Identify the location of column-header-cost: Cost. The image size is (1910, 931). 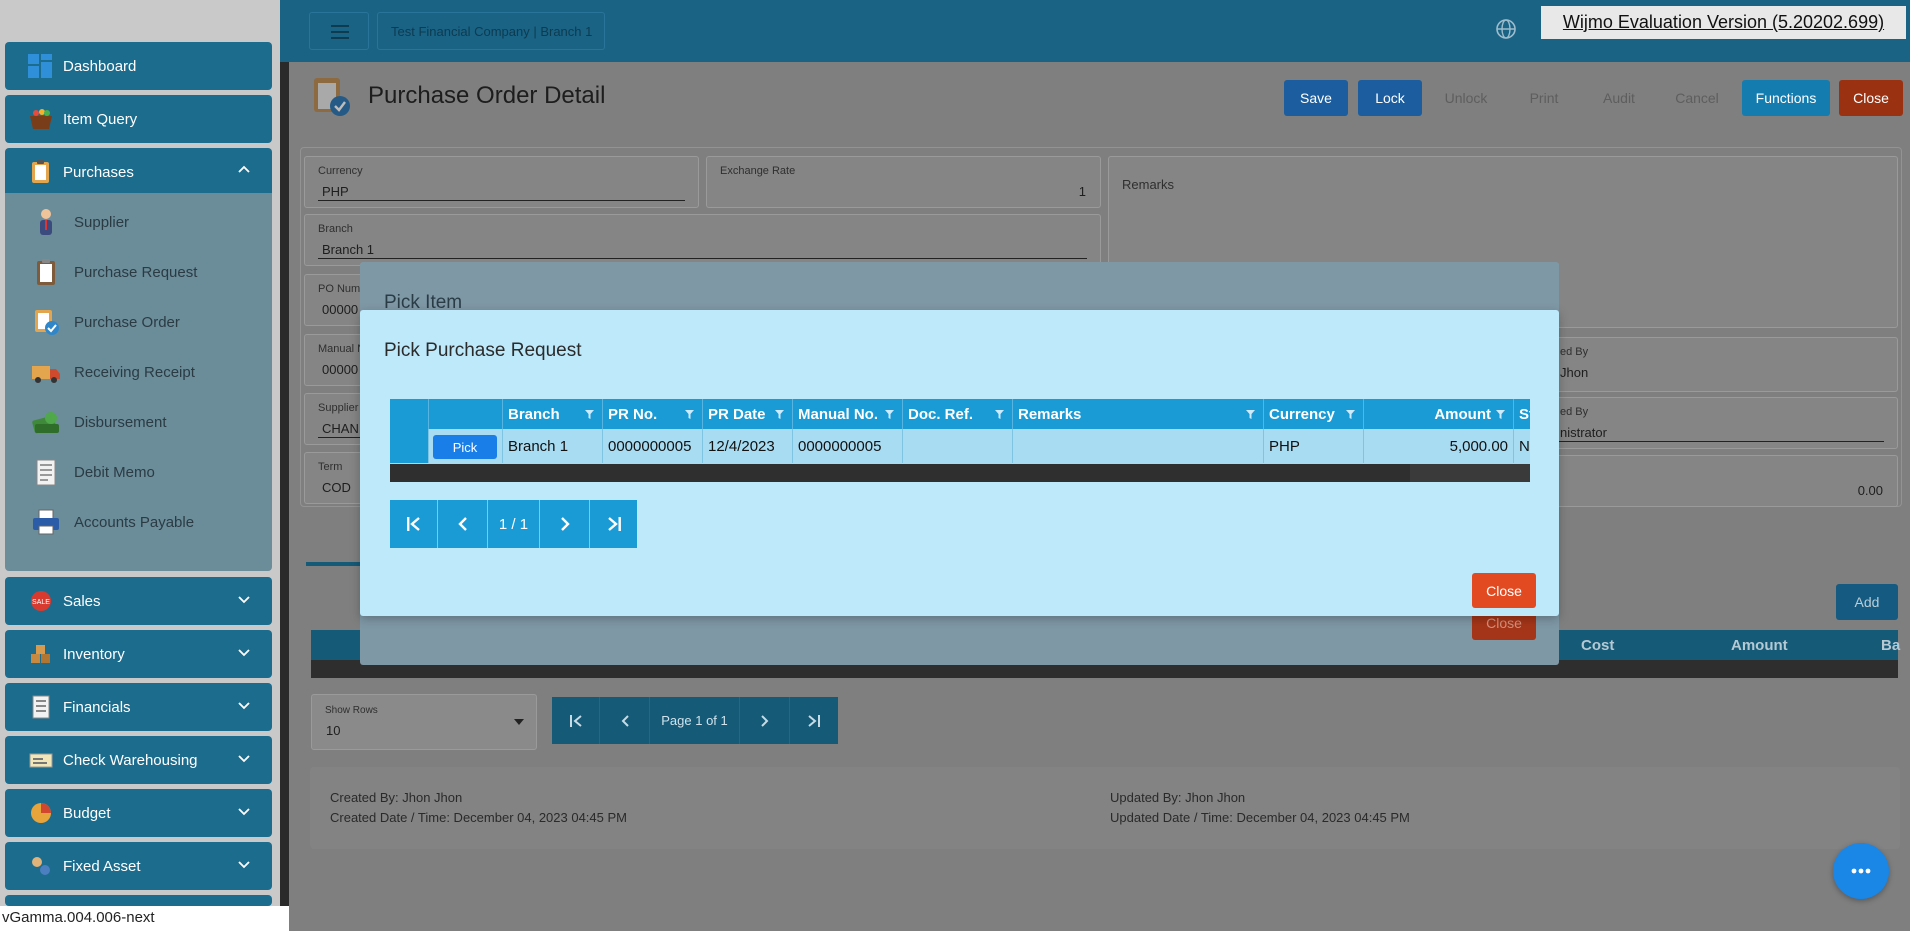
(1597, 645).